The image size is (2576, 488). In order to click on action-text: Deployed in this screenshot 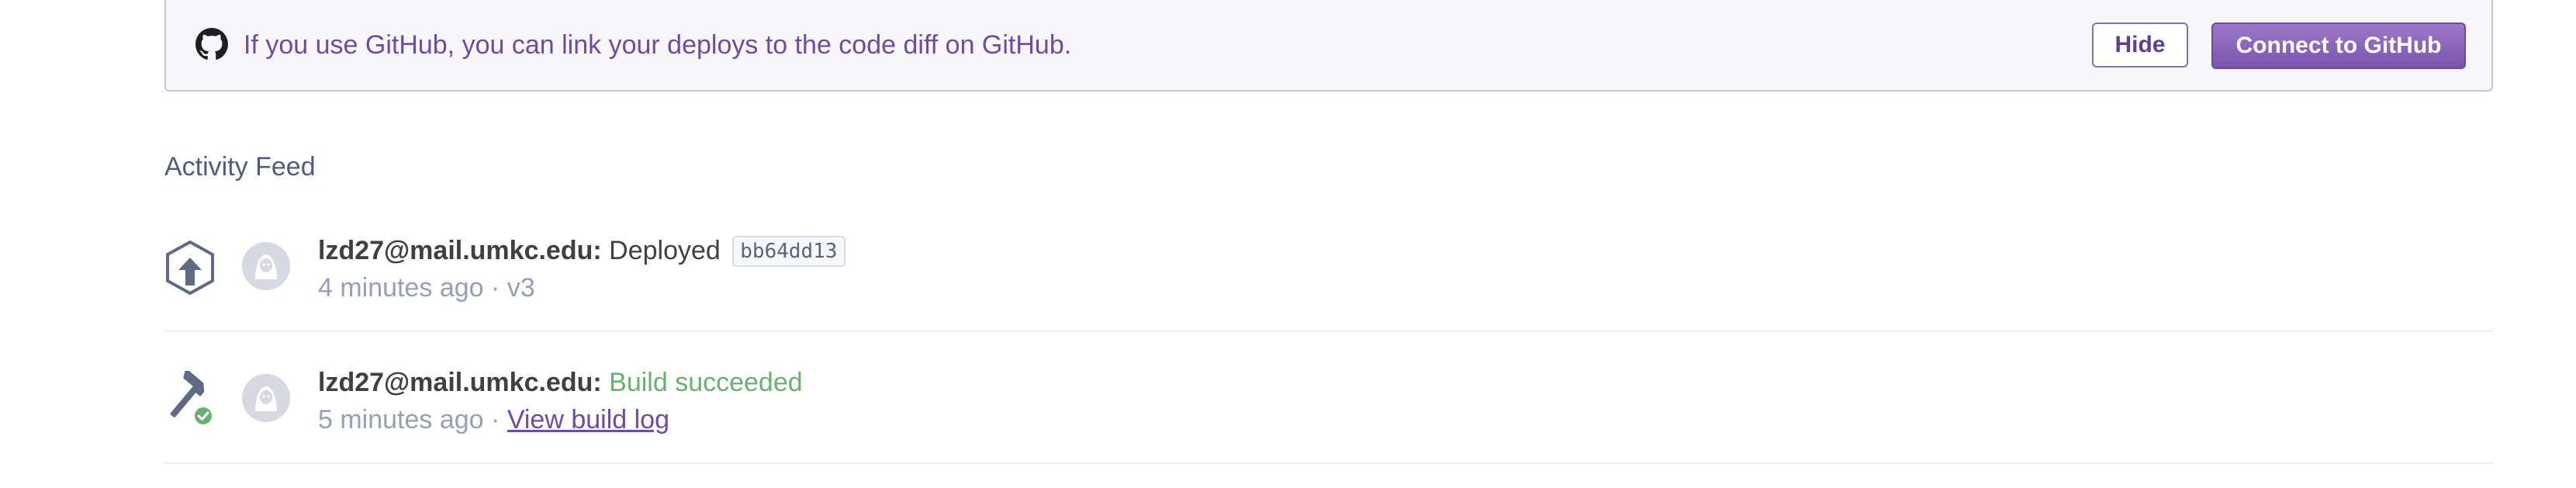, I will do `click(665, 250)`.